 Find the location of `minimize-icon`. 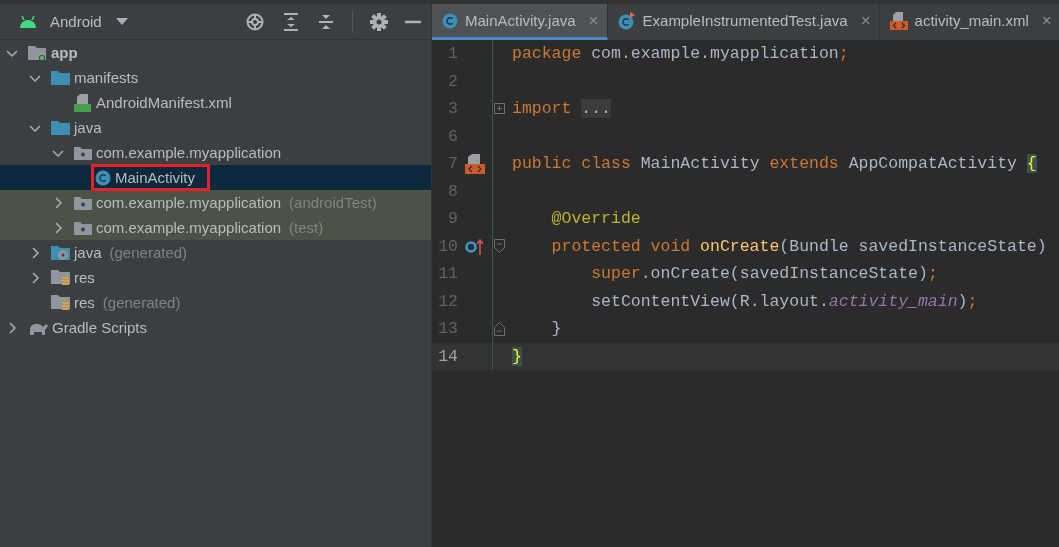

minimize-icon is located at coordinates (413, 21).